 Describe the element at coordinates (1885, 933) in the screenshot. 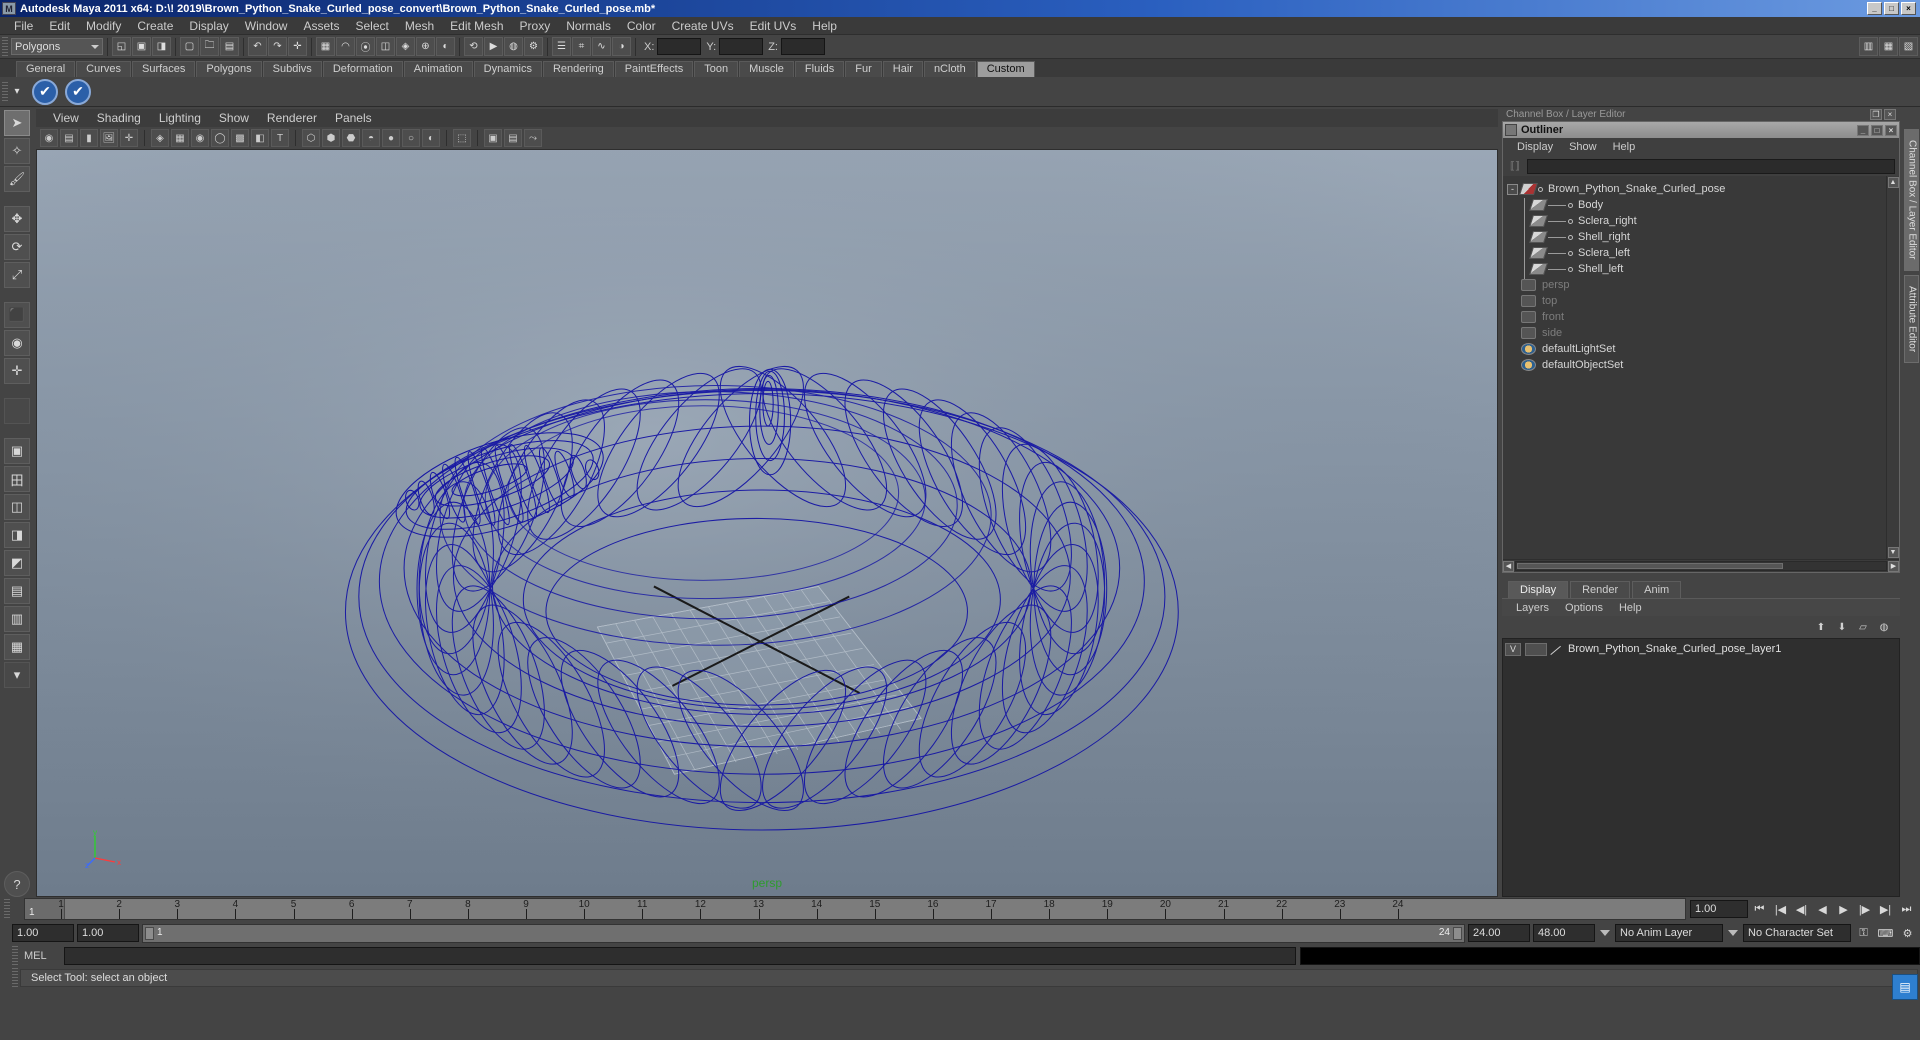

I see `auto-key-icon: ⌨` at that location.